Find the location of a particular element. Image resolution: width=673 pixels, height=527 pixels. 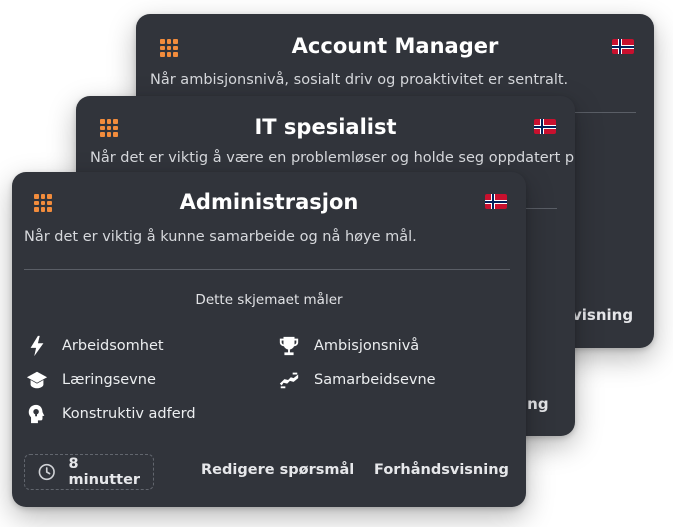

divider is located at coordinates (267, 269).